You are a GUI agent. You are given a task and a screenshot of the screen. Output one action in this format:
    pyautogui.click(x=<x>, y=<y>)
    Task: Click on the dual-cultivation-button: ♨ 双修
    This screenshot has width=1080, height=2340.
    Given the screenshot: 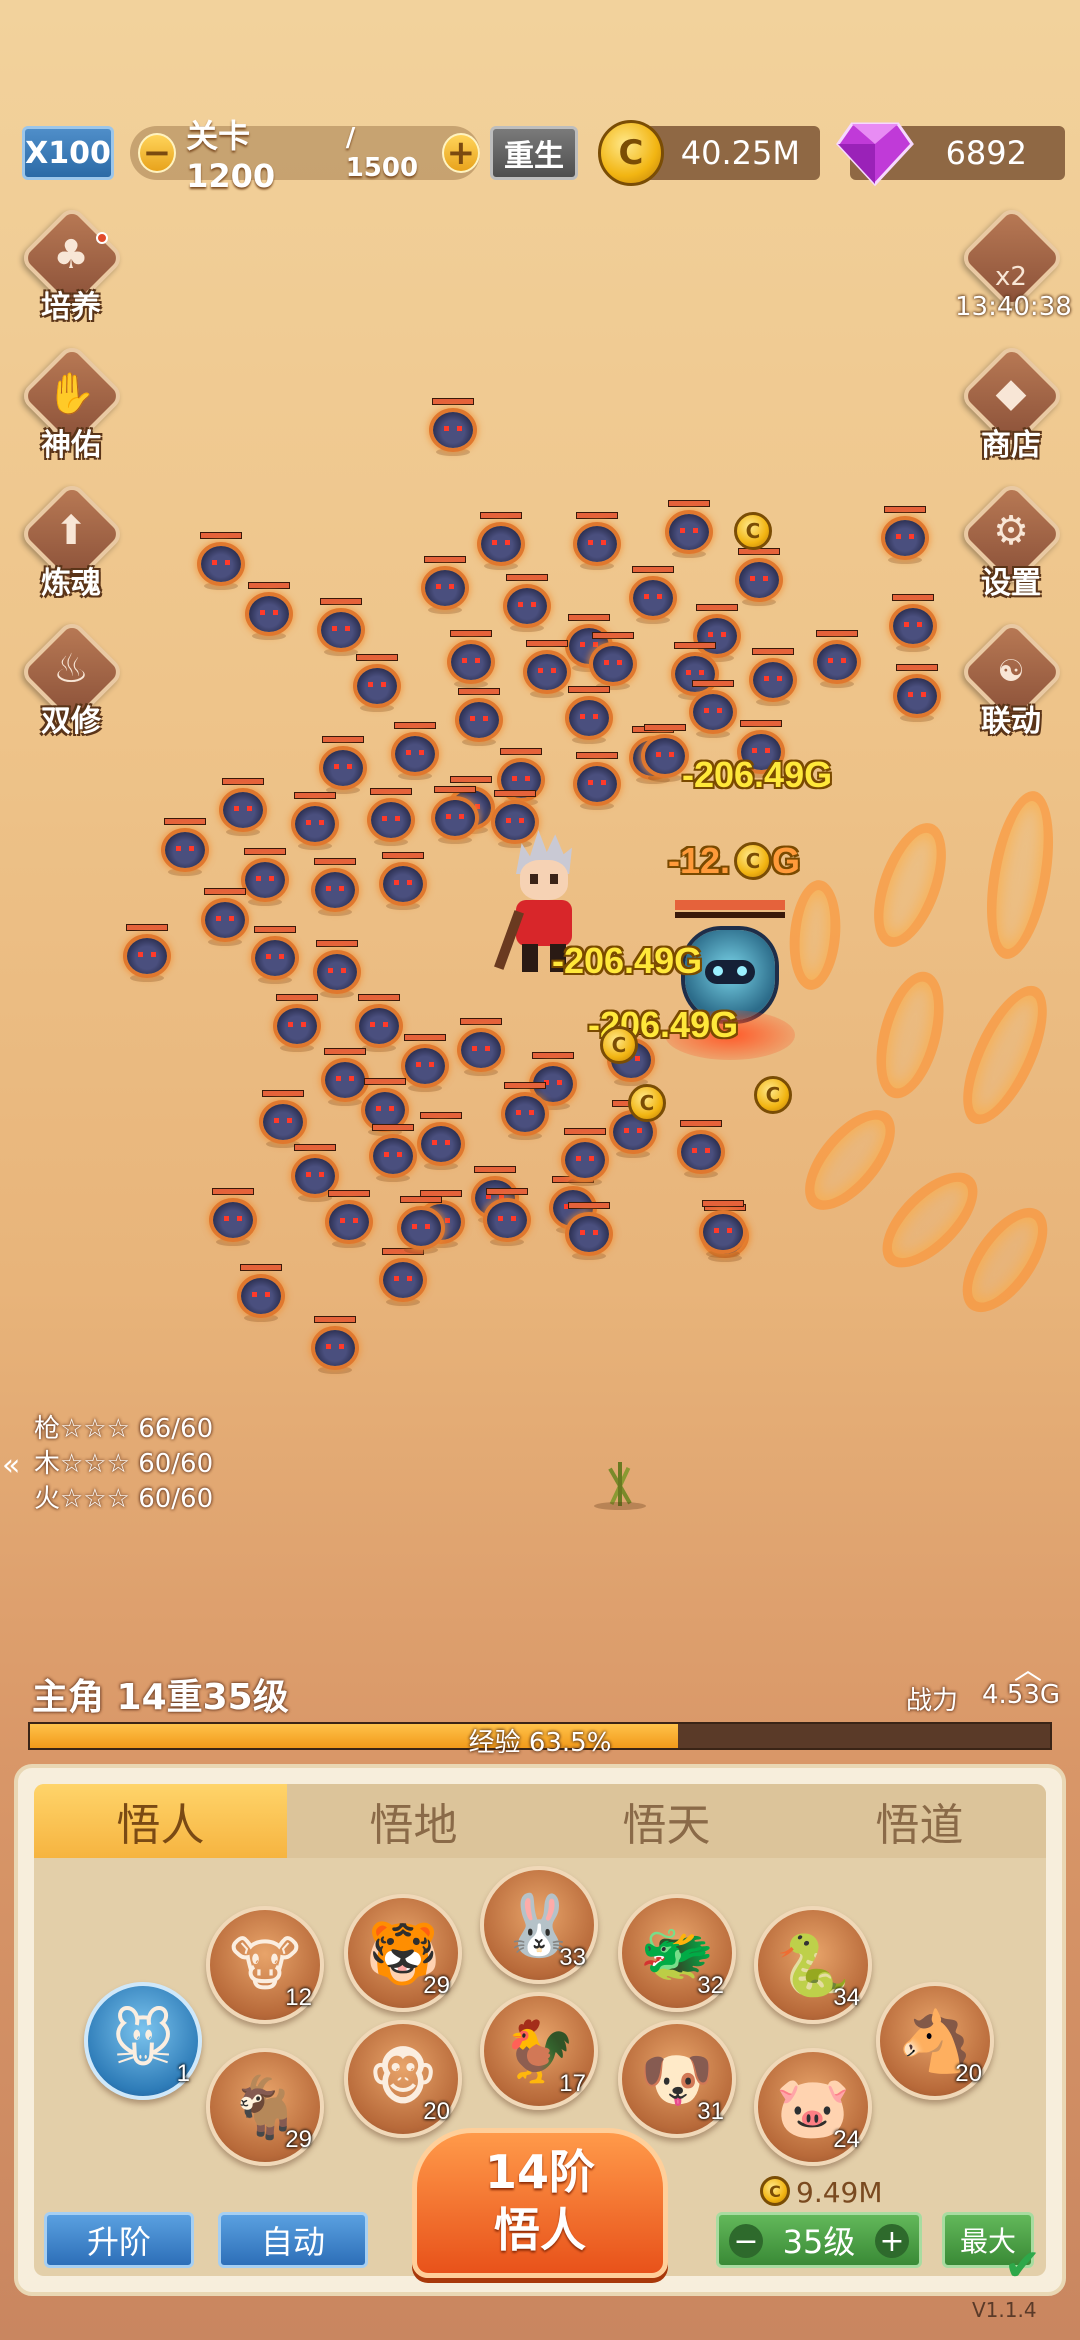 What is the action you would take?
    pyautogui.click(x=71, y=678)
    